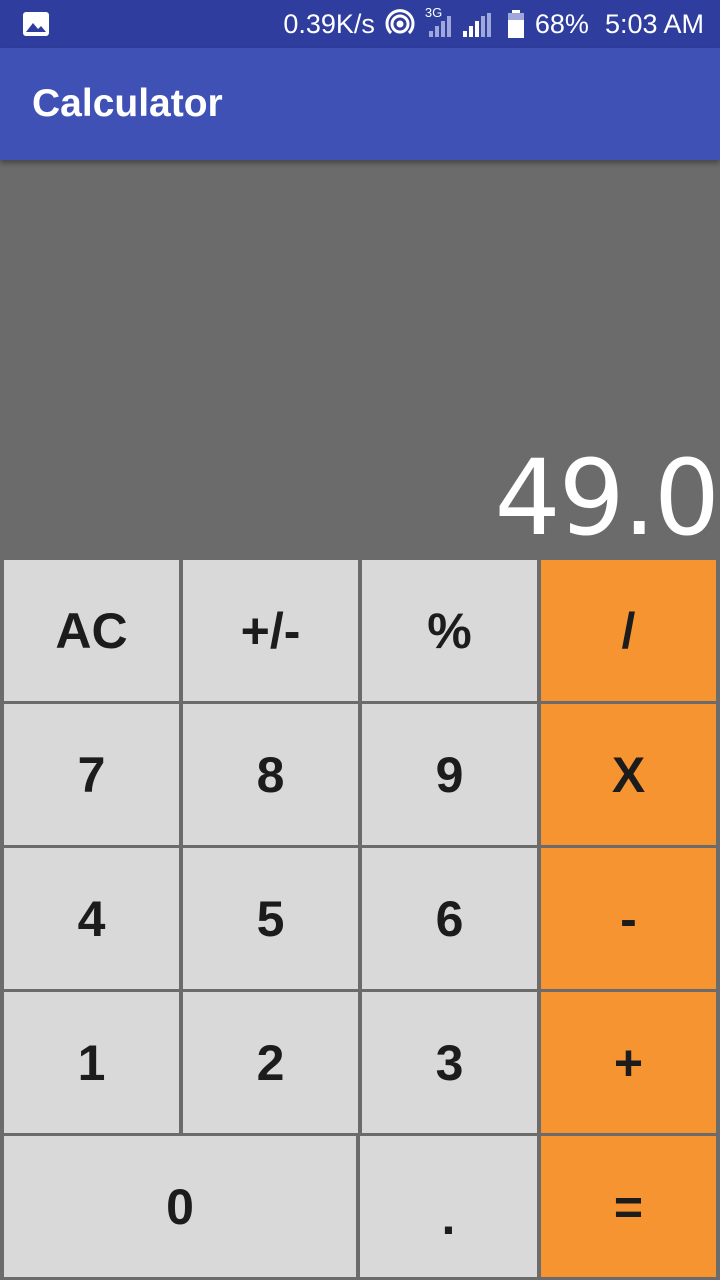 This screenshot has height=1280, width=720. I want to click on gallery-notification-icon, so click(36, 24).